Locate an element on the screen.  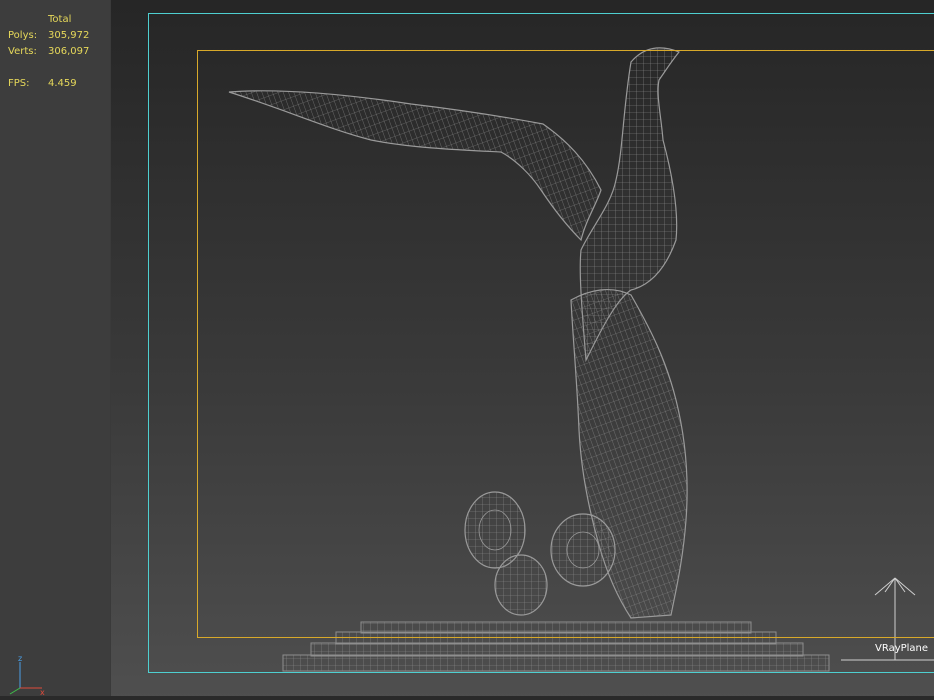
bottom-border is located at coordinates (467, 698).